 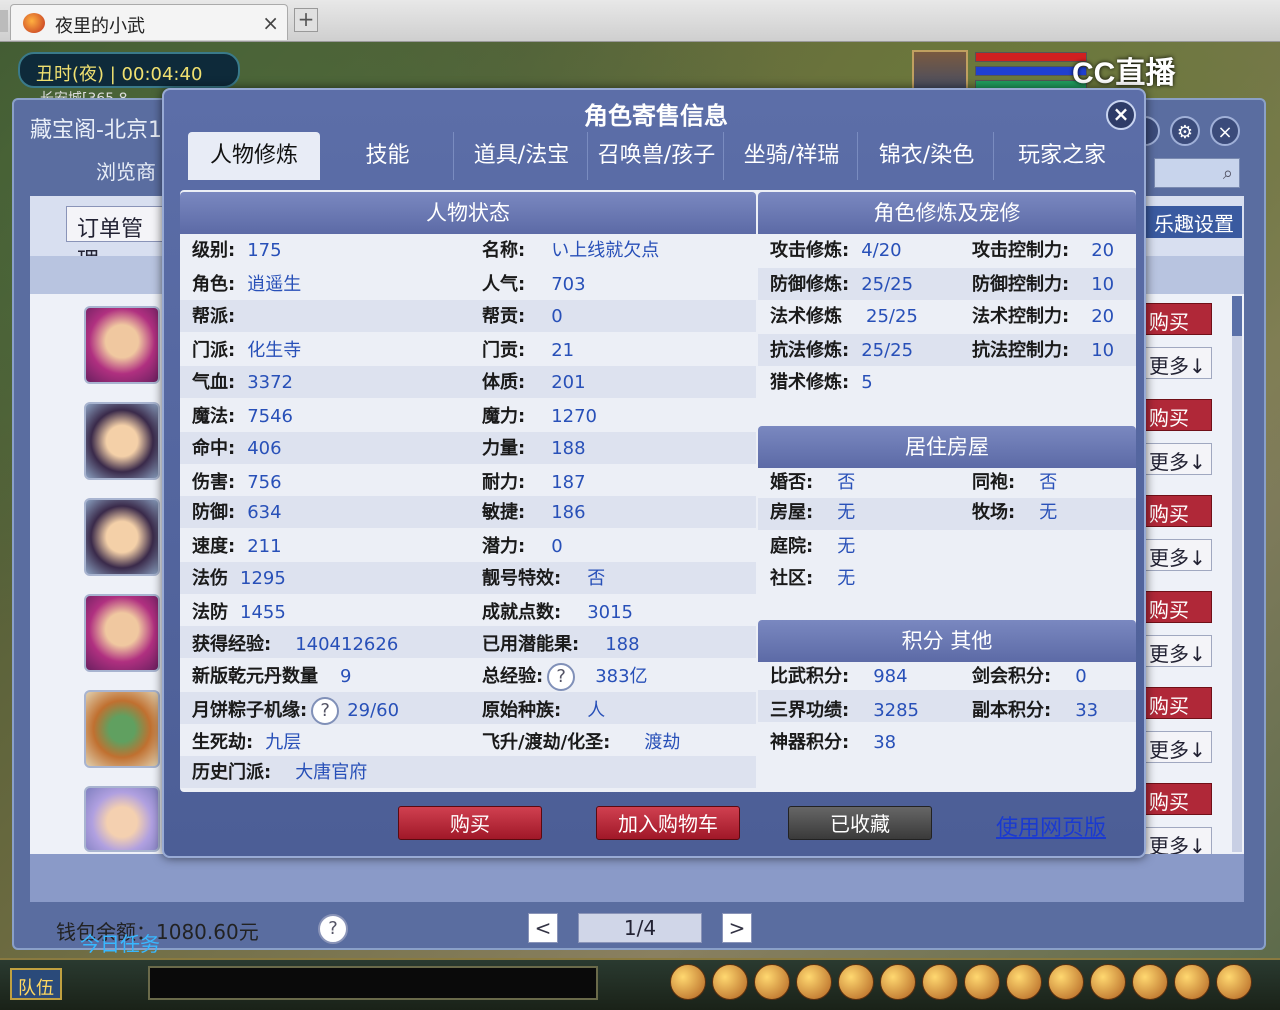 I want to click on dialog-tabs: 人物修炼 技能 道具/法宝 召唤兽/孩子 坐骑/祥瑞 锦衣/染色 玩家之家, so click(x=658, y=156).